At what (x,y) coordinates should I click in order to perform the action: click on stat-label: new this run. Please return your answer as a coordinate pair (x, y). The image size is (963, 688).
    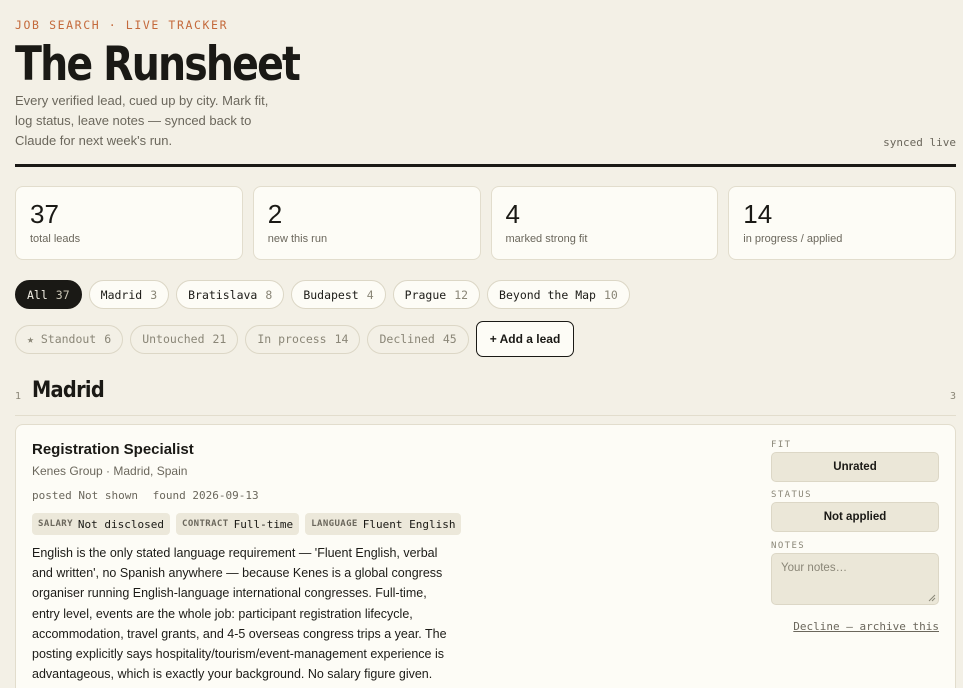
    Looking at the image, I should click on (297, 239).